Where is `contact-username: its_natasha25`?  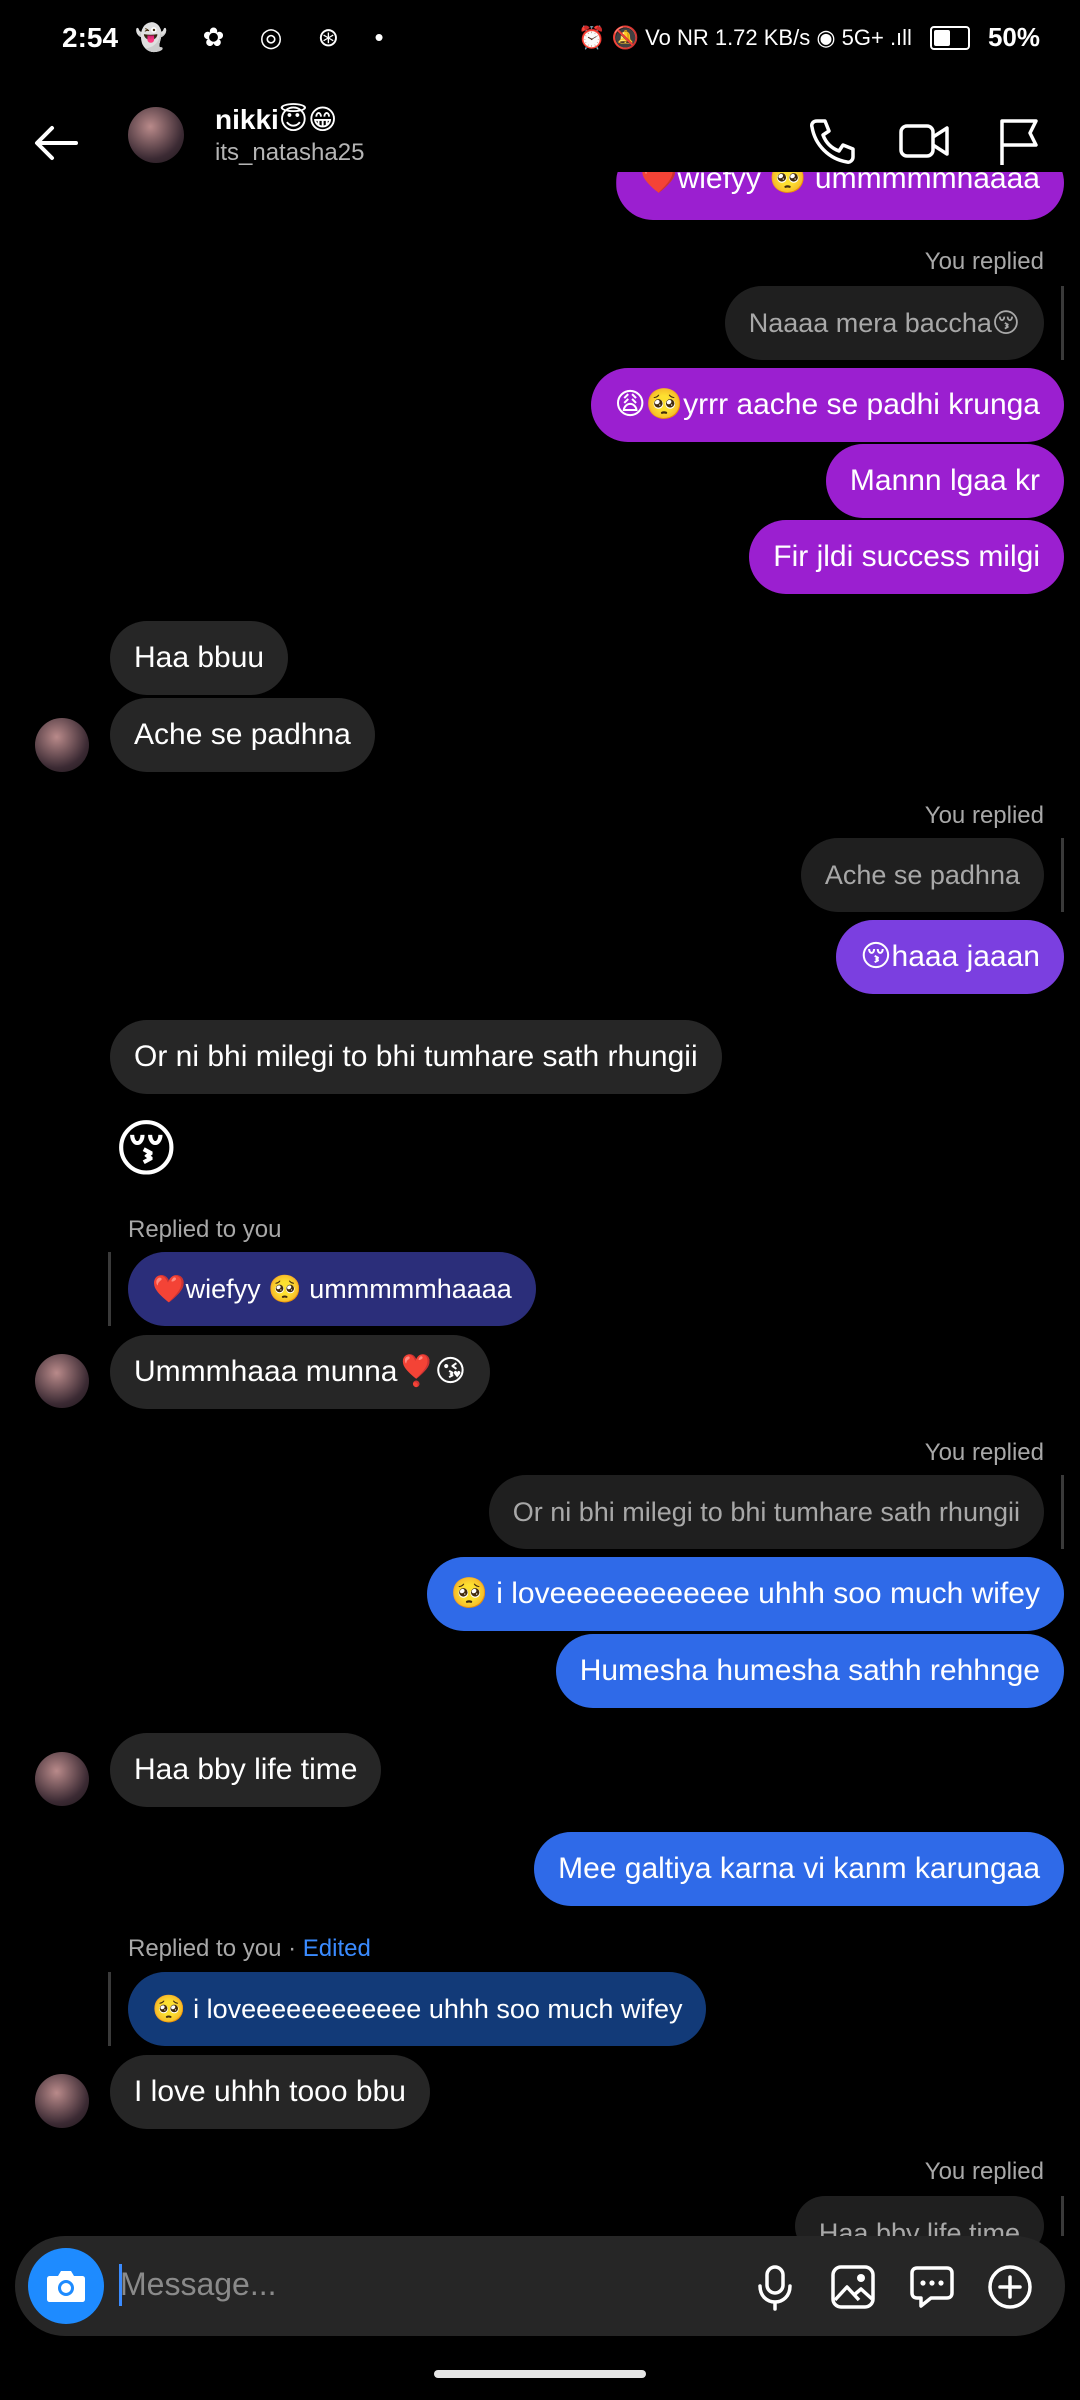 contact-username: its_natasha25 is located at coordinates (289, 153).